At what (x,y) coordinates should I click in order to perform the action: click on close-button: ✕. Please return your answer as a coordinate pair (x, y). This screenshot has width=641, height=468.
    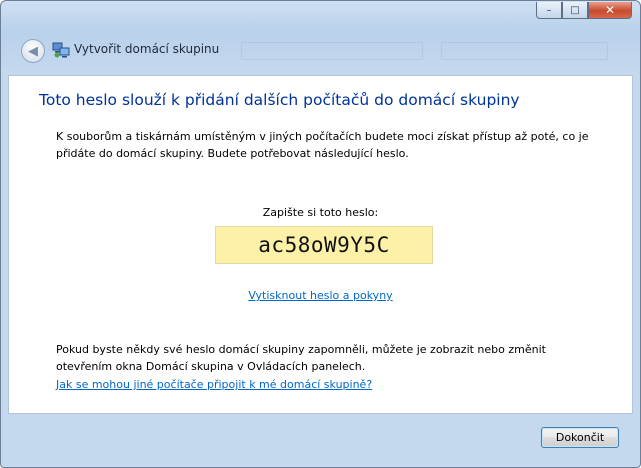
    Looking at the image, I should click on (610, 10).